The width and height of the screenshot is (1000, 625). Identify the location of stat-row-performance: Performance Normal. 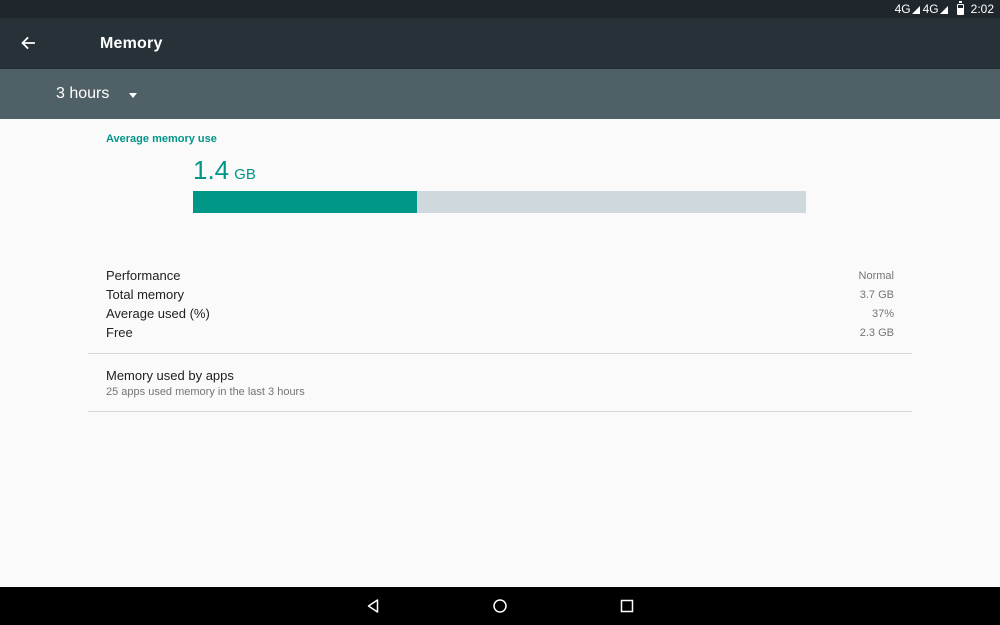
(500, 275).